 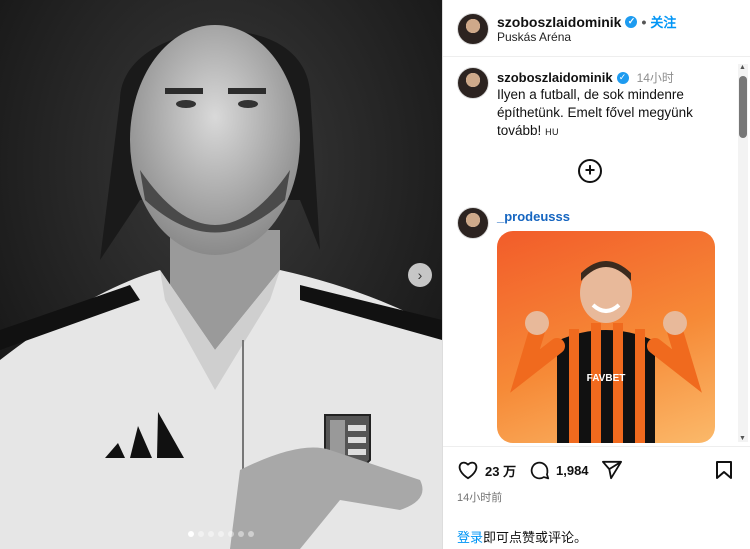 I want to click on chevron-right-icon: ›, so click(x=420, y=275).